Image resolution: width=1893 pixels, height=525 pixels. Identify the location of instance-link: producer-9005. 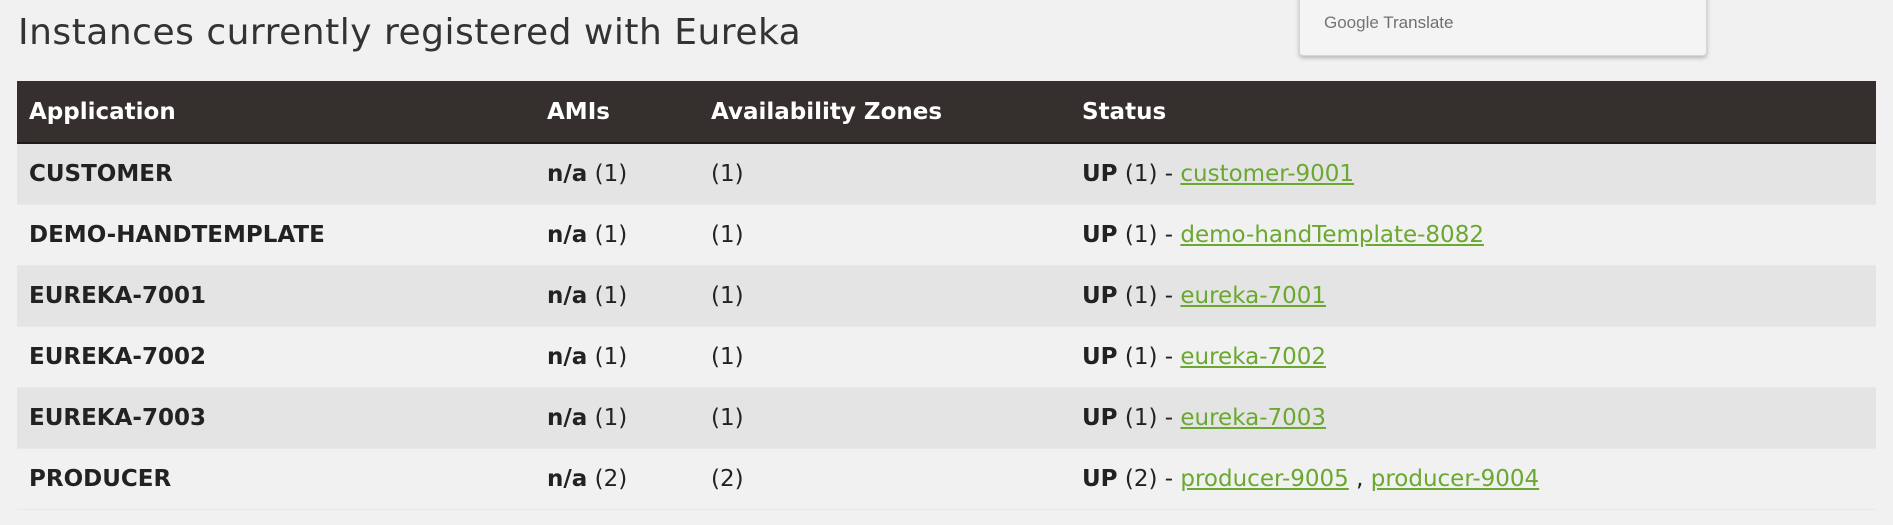
(1264, 479).